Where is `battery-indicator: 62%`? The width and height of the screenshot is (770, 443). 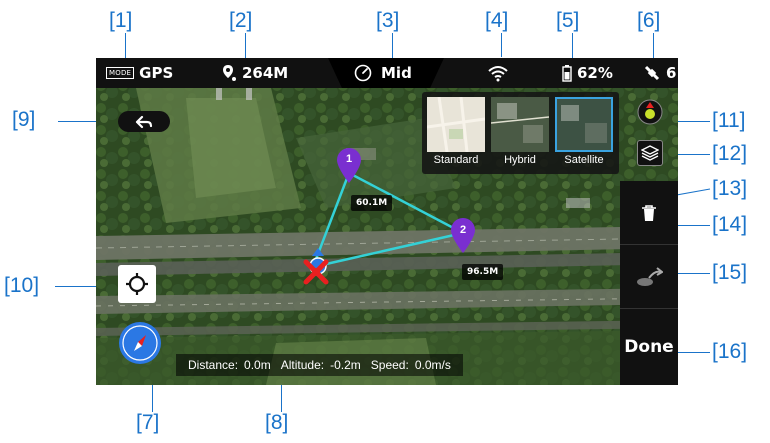
battery-indicator: 62% is located at coordinates (587, 73).